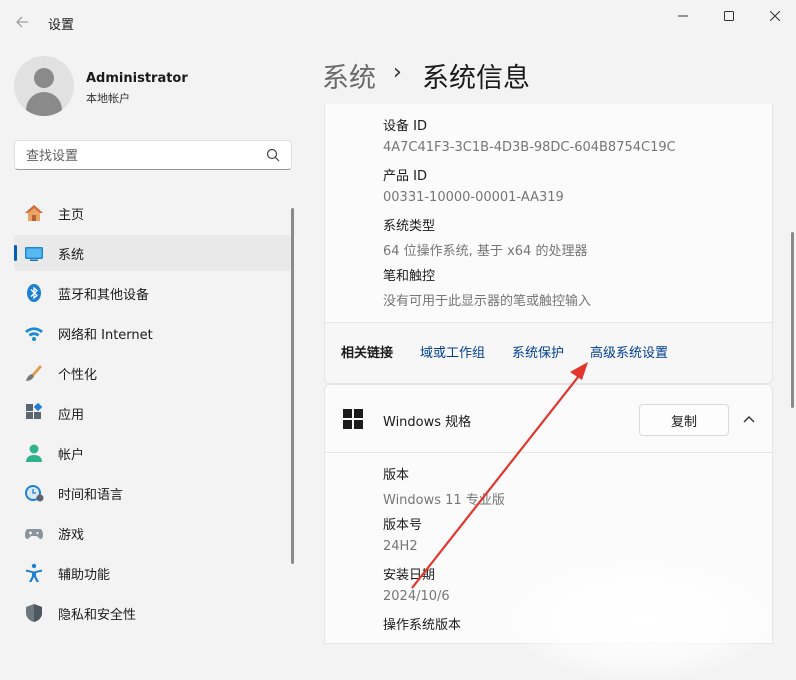 This screenshot has width=796, height=680. I want to click on windows-specs-header: Windows 规格 复制, so click(548, 419).